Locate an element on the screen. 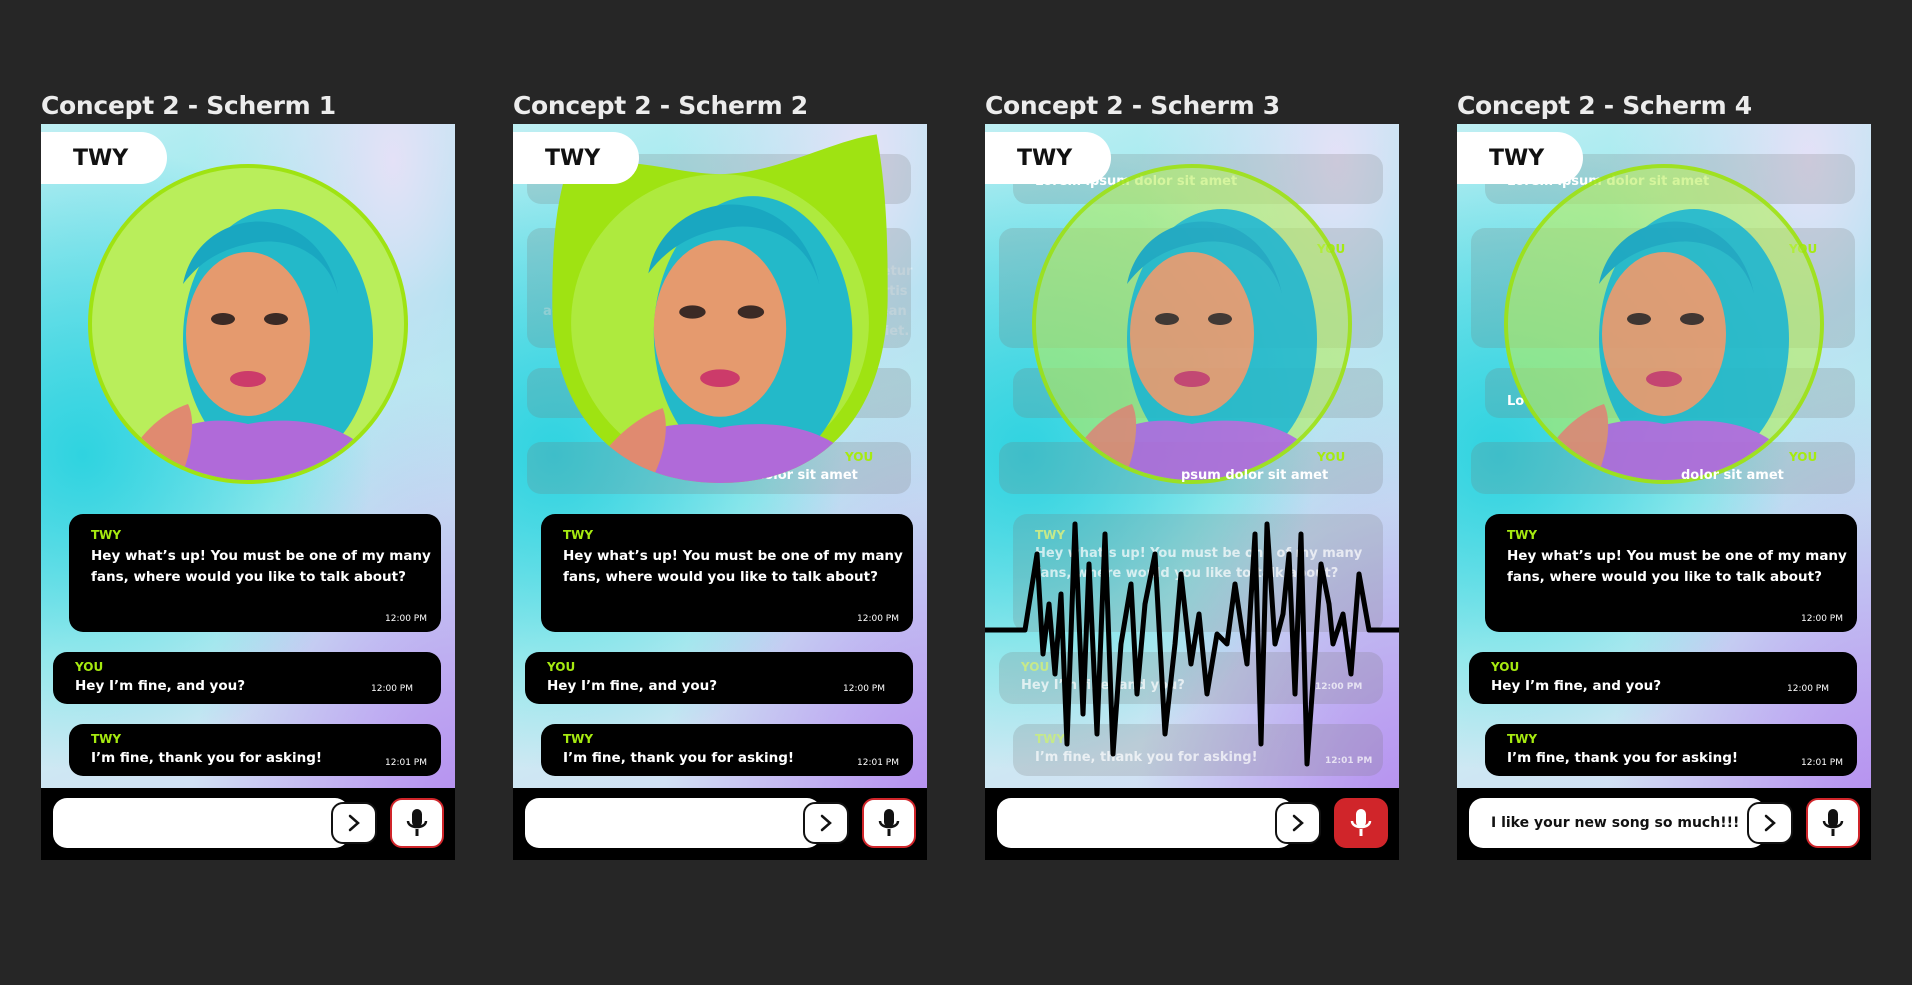 This screenshot has width=1912, height=985. voice-waveform is located at coordinates (1192, 644).